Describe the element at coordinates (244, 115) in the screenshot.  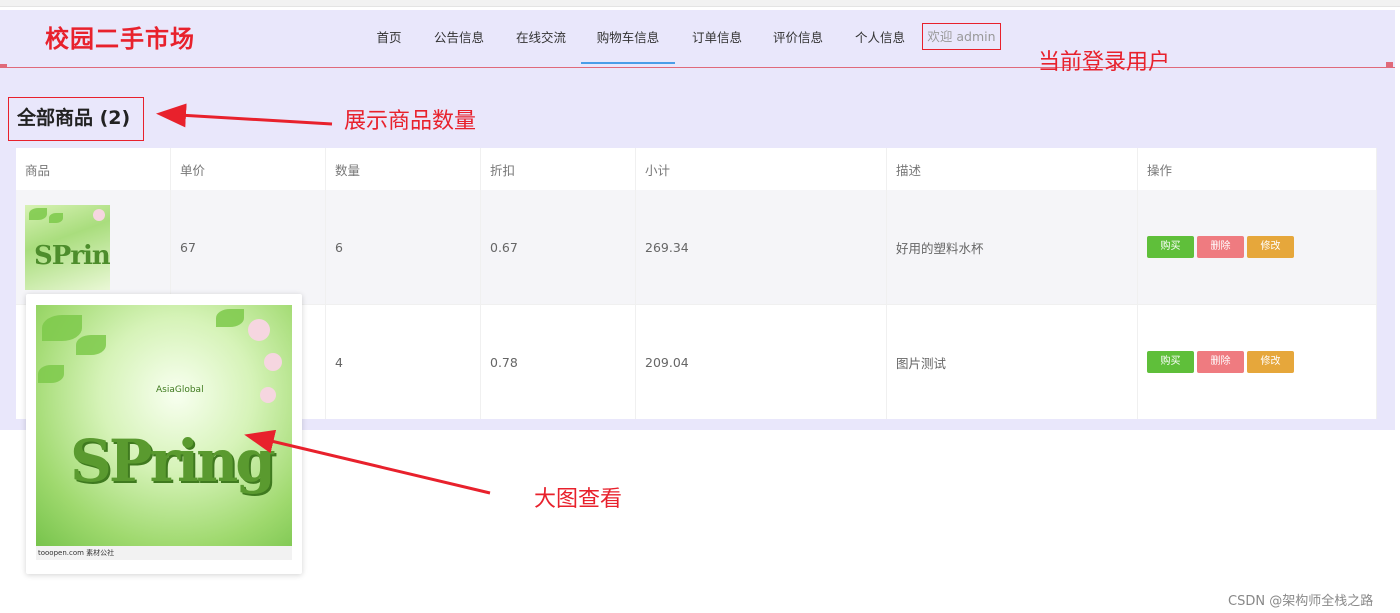
I see `arrow-to-count` at that location.